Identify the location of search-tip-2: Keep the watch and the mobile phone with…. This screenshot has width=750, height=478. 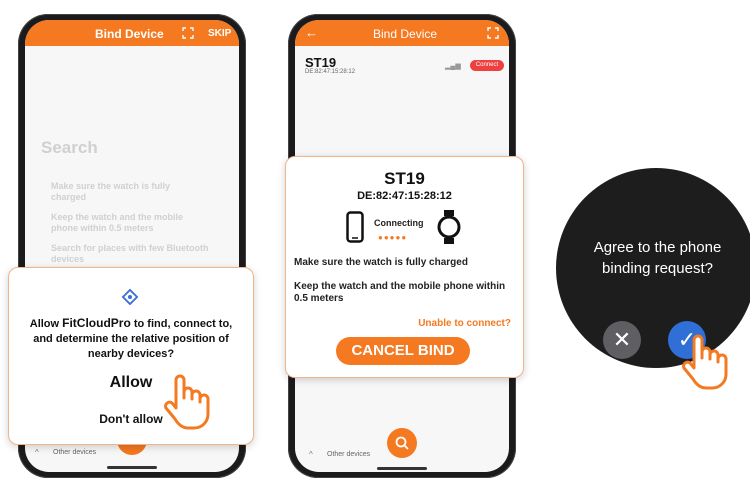
(117, 222).